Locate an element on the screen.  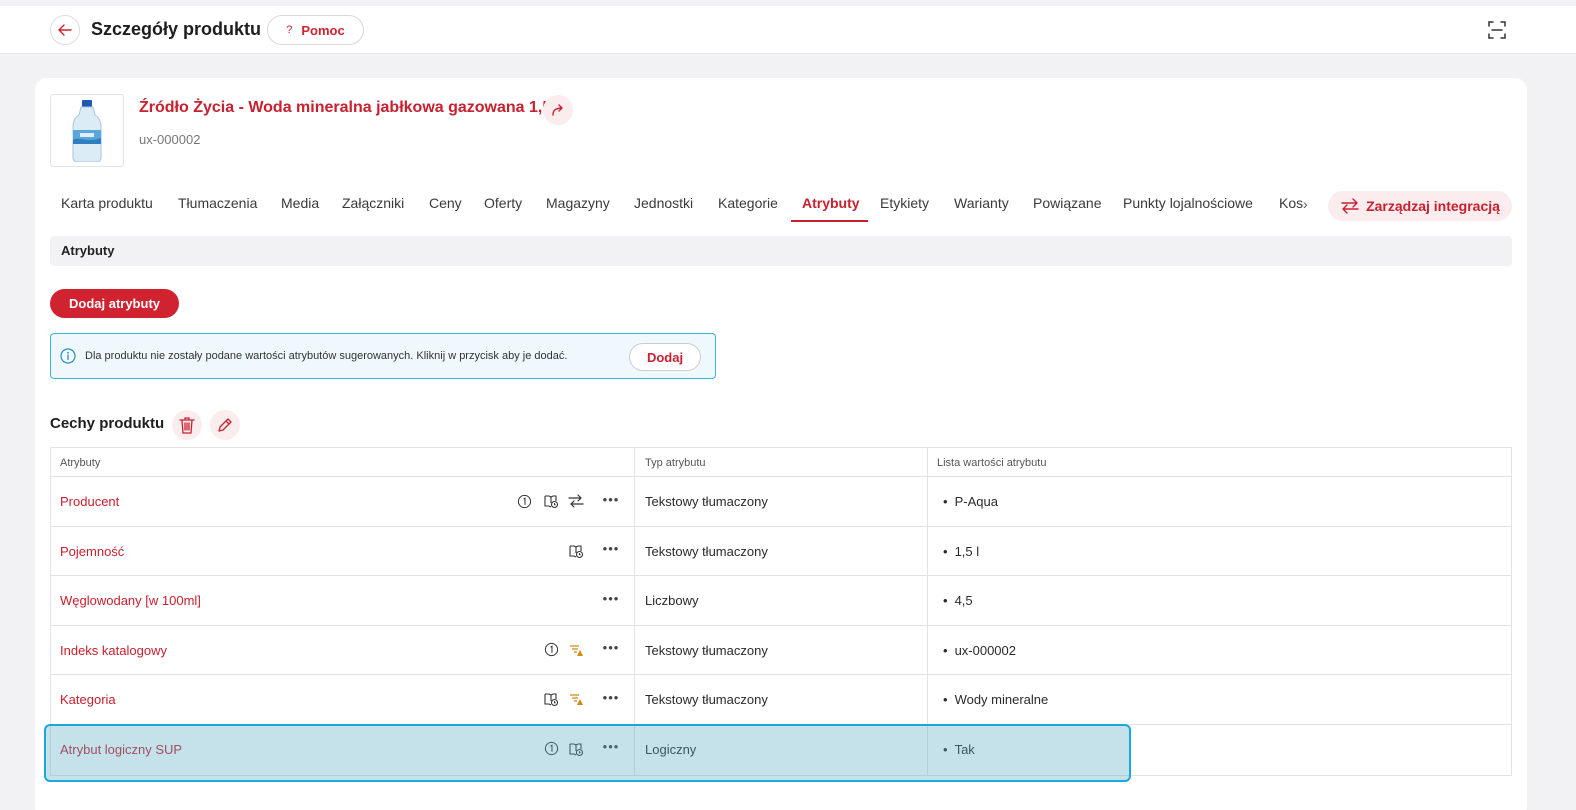
manage-integration-label: Zarządzaj integracją is located at coordinates (1433, 206).